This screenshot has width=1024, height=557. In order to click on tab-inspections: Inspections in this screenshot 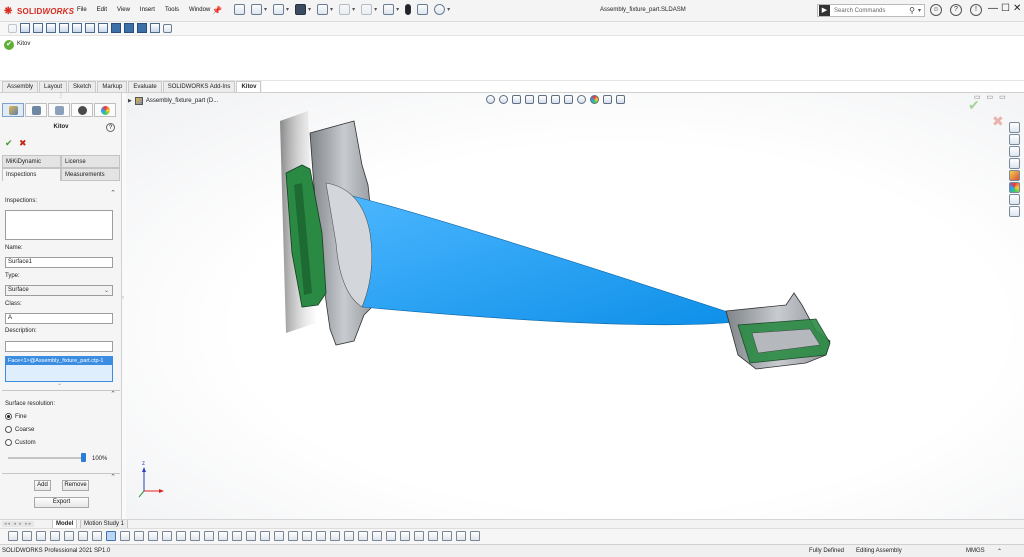, I will do `click(31, 174)`.